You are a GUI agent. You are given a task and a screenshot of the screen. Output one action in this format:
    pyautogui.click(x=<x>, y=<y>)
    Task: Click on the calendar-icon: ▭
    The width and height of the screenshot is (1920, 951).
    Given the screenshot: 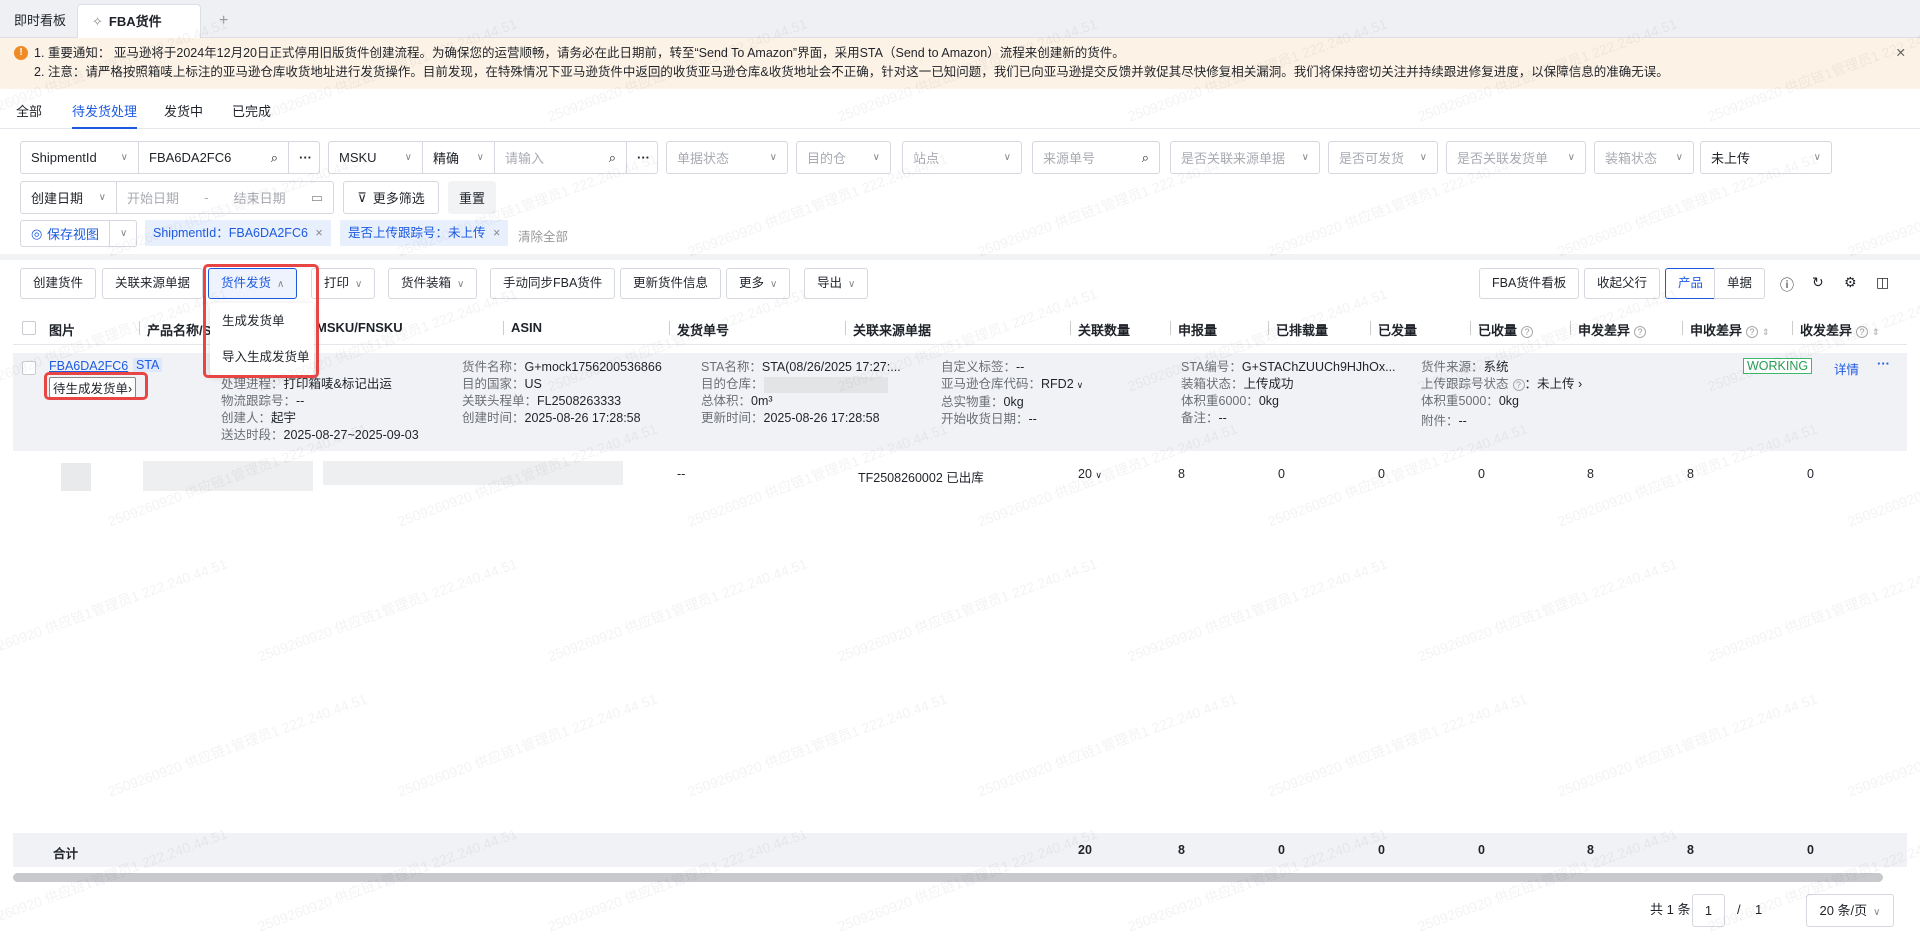 What is the action you would take?
    pyautogui.click(x=317, y=198)
    